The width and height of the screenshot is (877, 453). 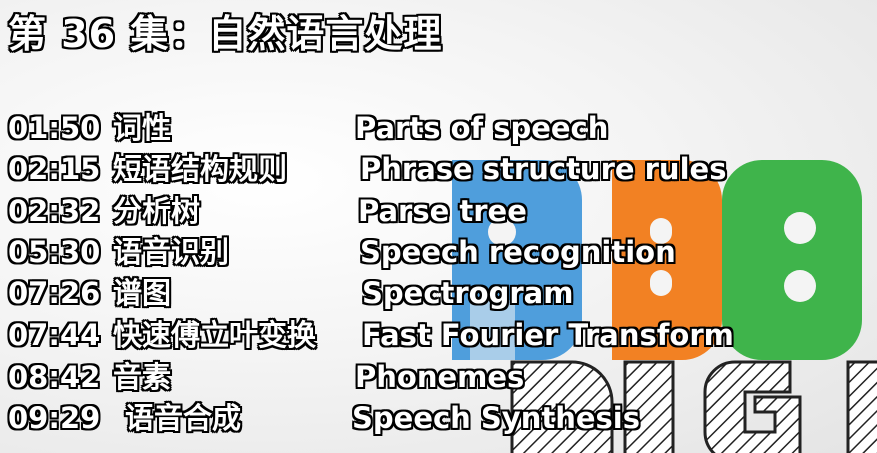 I want to click on timestamp-row: 09:29 语音合成 Speech Synthesis, so click(x=438, y=418).